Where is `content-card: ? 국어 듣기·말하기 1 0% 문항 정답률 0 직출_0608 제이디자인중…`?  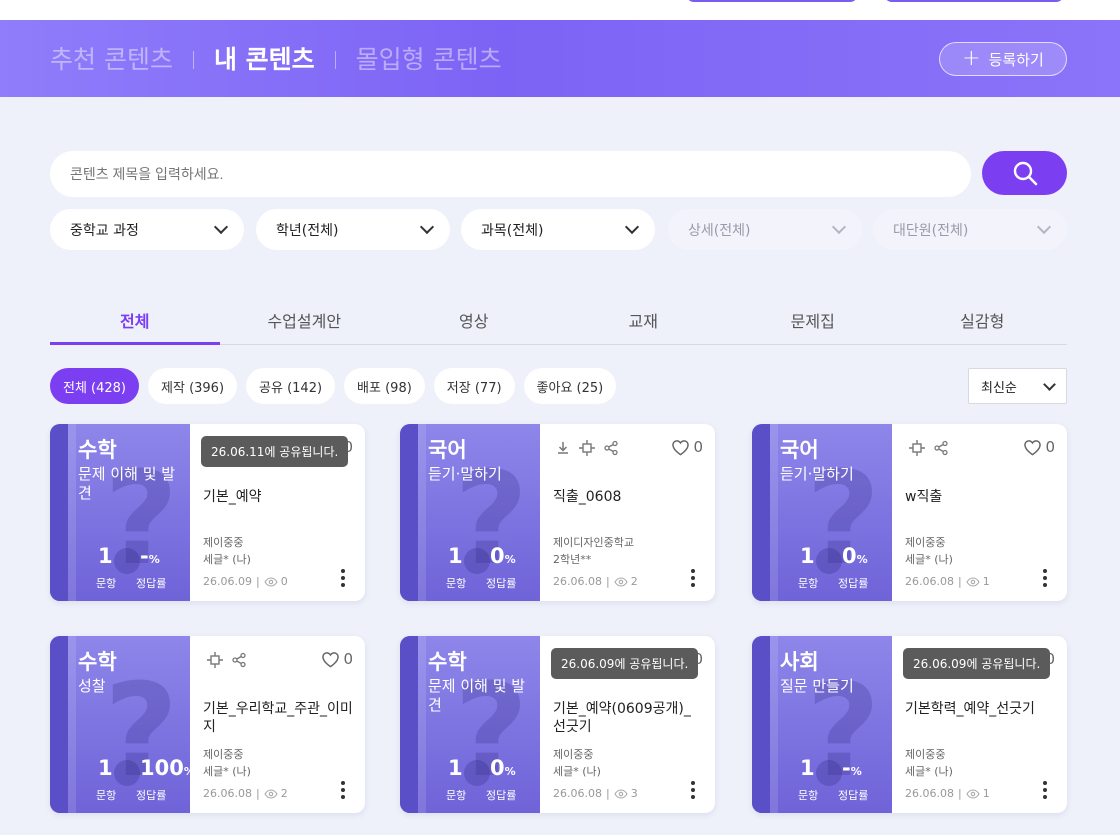
content-card: ? 국어 듣기·말하기 1 0% 문항 정답률 0 직출_0608 제이디자인중… is located at coordinates (557, 512).